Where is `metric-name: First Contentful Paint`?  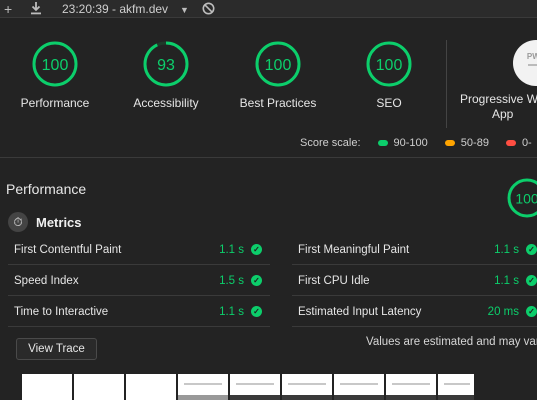 metric-name: First Contentful Paint is located at coordinates (68, 249).